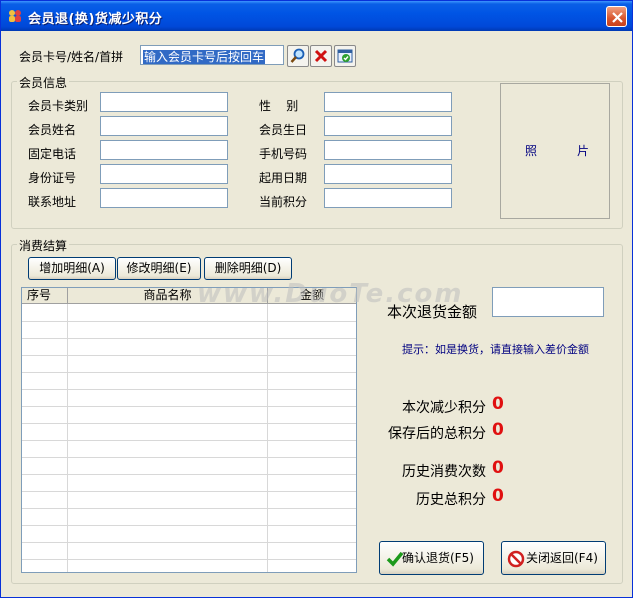  I want to click on no-entry-icon, so click(516, 559).